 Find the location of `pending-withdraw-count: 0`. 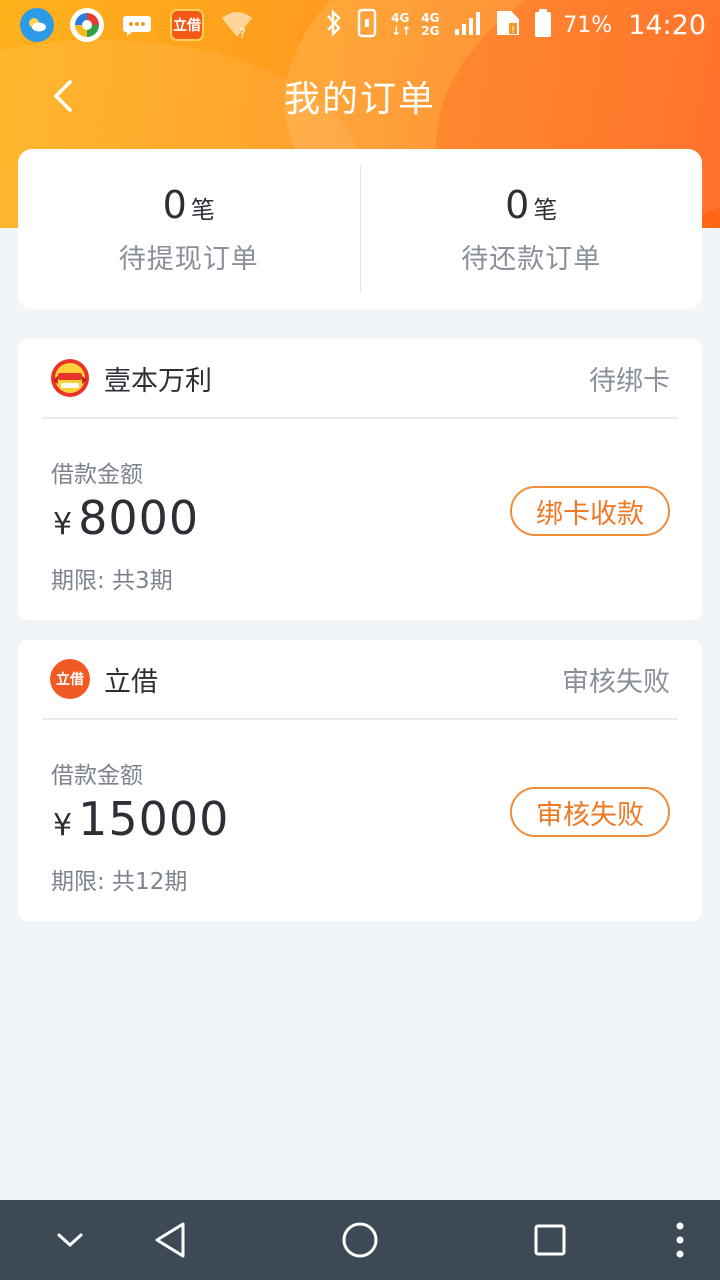

pending-withdraw-count: 0 is located at coordinates (174, 204).